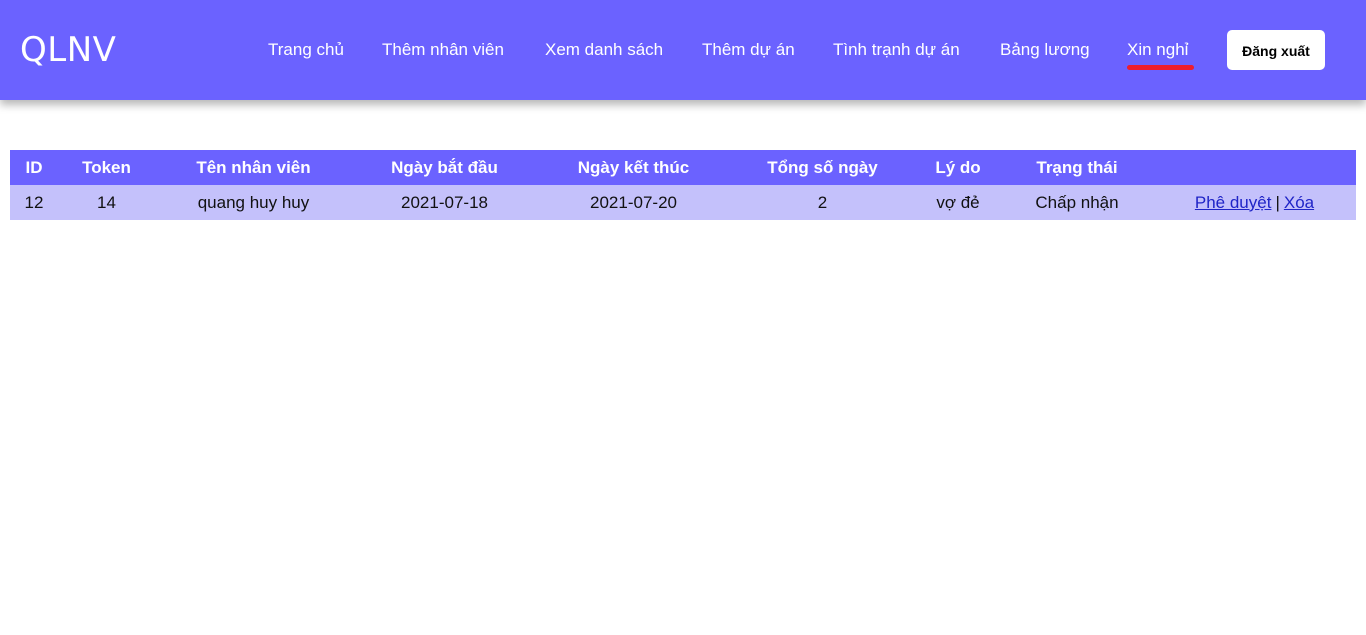  What do you see at coordinates (958, 202) in the screenshot?
I see `cell-reason: vợ đẻ` at bounding box center [958, 202].